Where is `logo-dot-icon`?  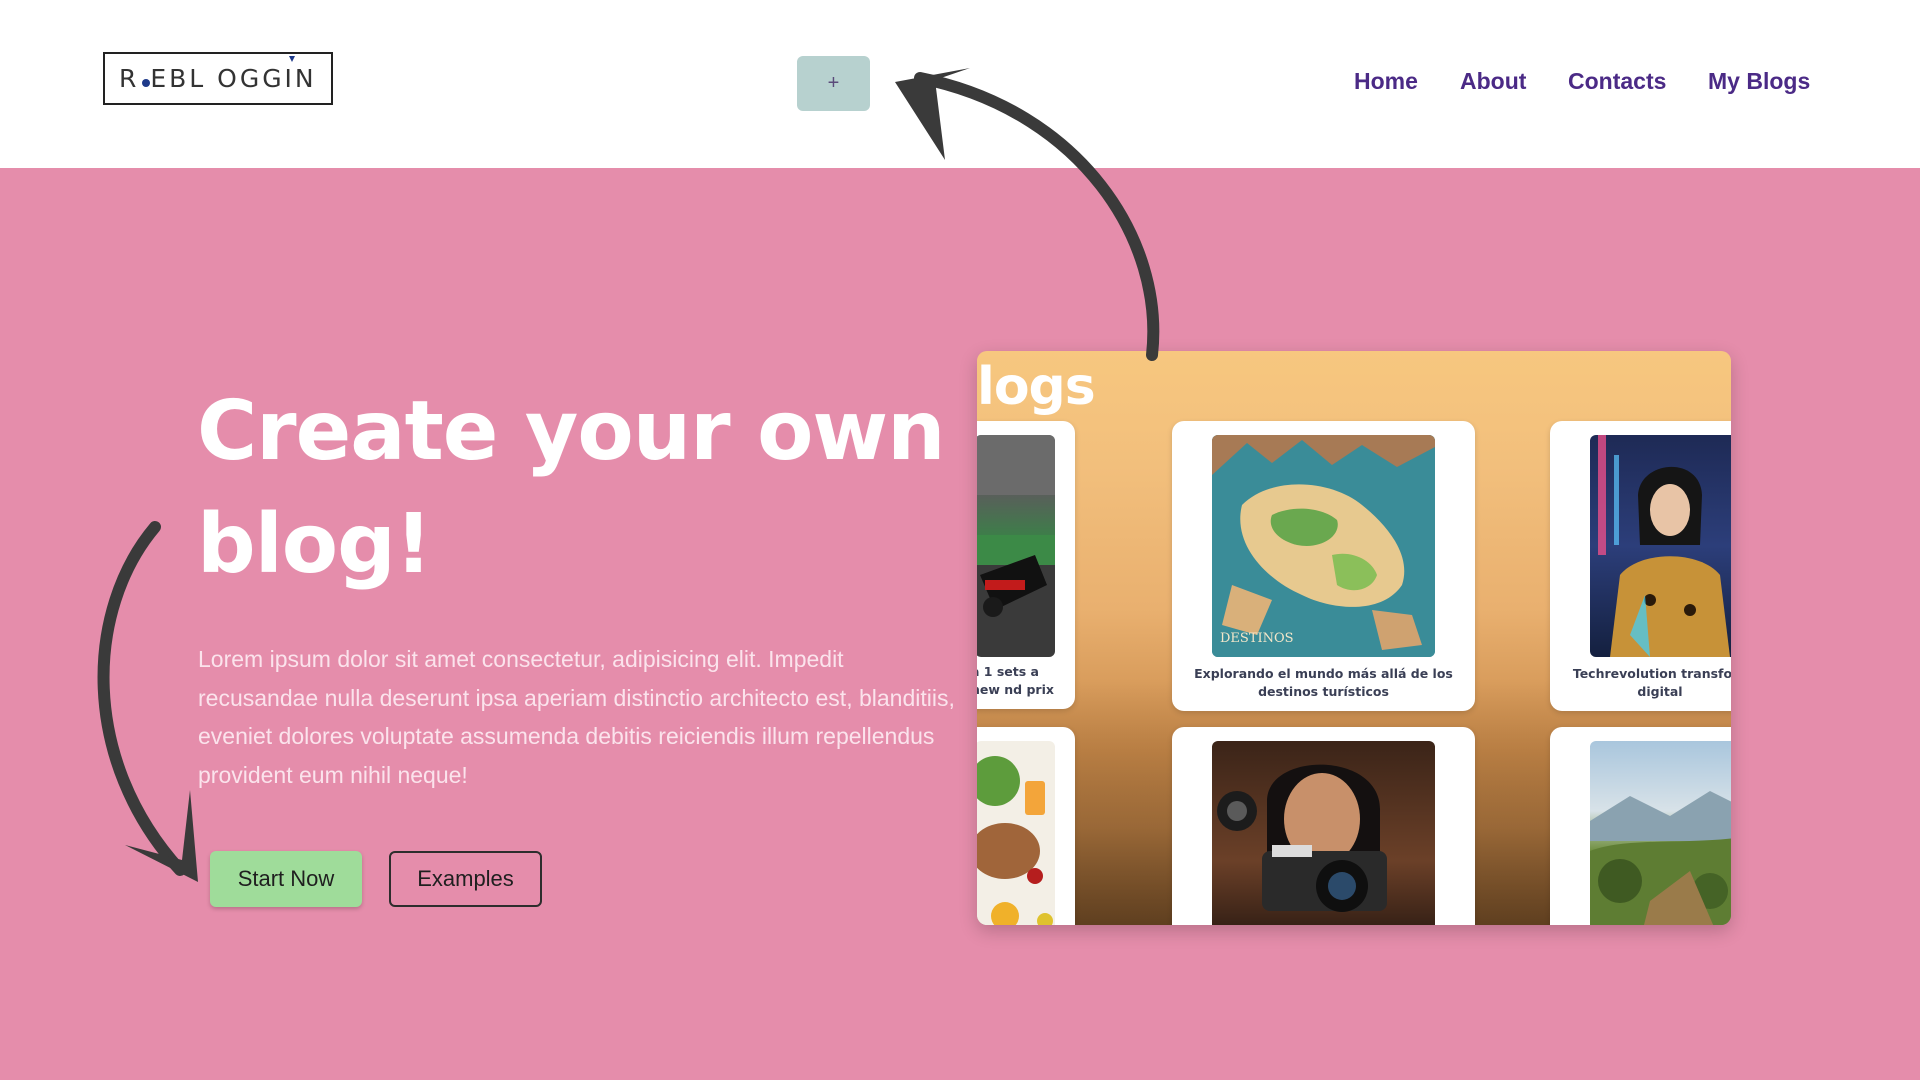
logo-dot-icon is located at coordinates (146, 83).